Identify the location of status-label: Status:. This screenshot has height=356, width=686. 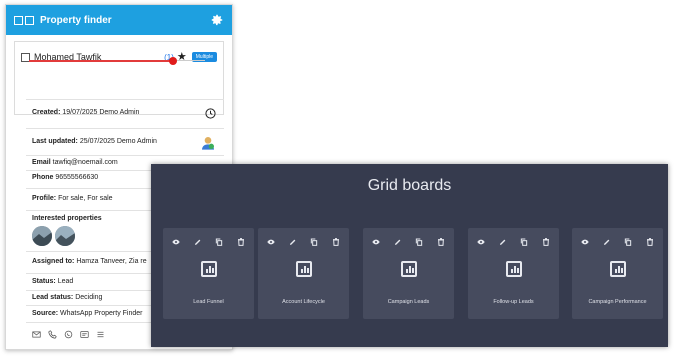
(44, 281).